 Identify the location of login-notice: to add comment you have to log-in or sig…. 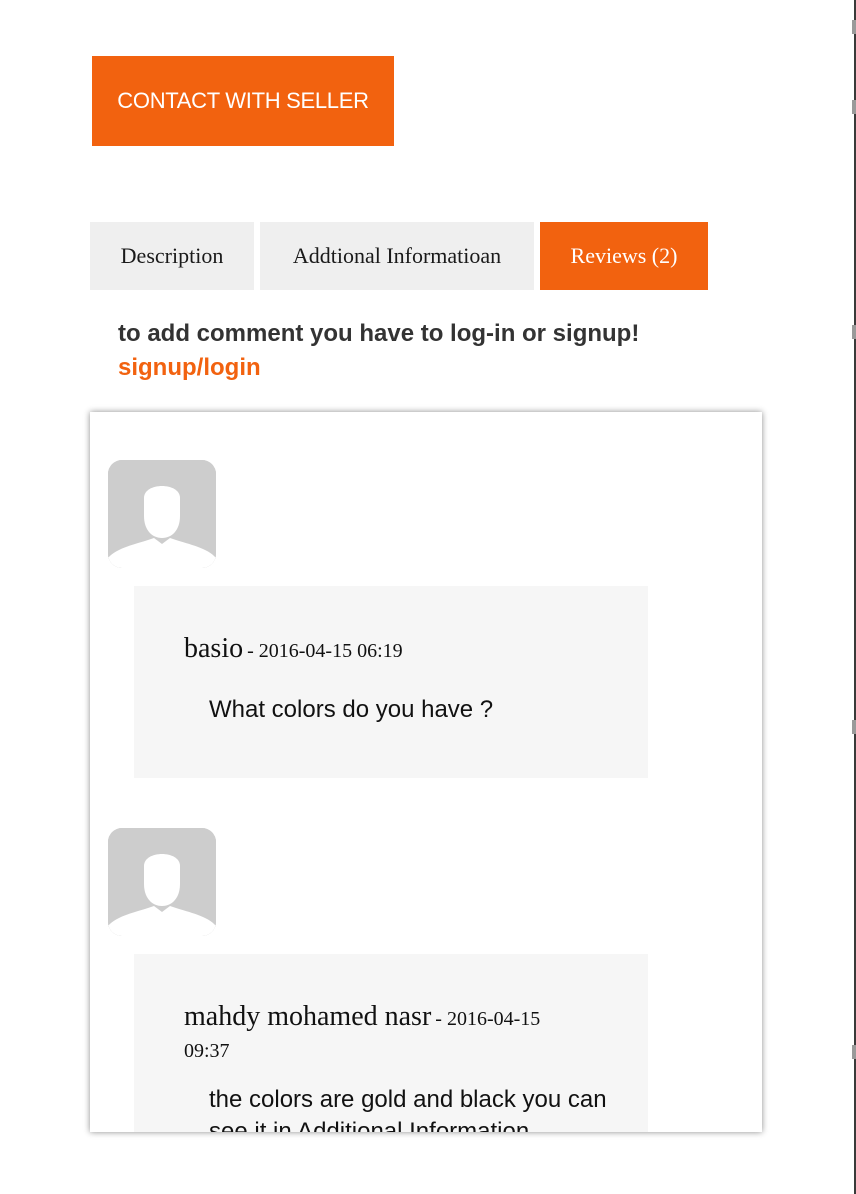
(379, 333).